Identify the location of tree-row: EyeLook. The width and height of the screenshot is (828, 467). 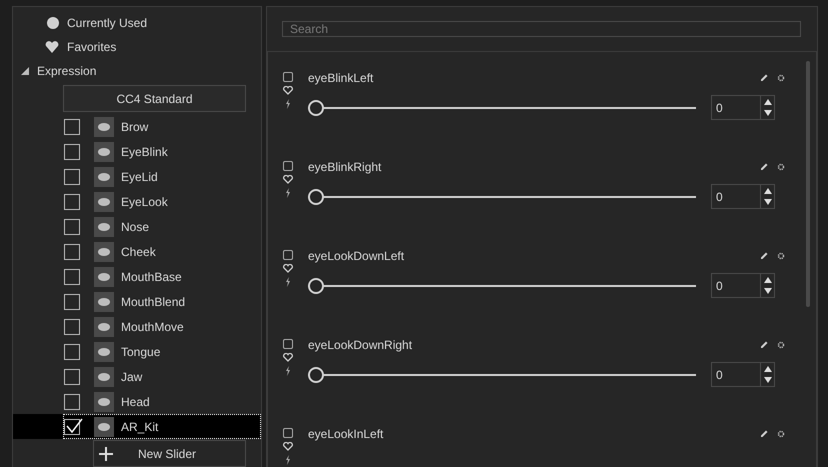
(137, 201).